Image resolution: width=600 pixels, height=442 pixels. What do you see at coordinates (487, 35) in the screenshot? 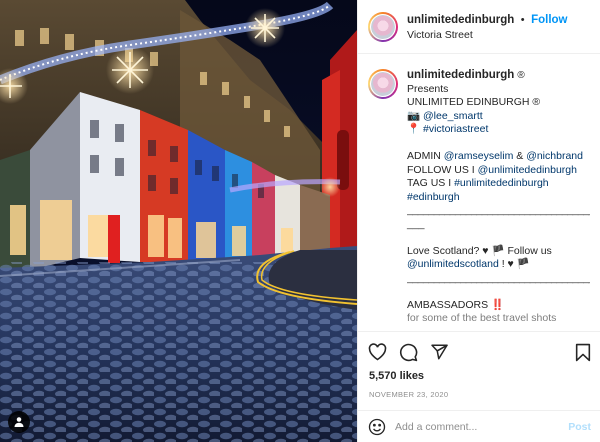
I see `location-link: Victoria Street` at bounding box center [487, 35].